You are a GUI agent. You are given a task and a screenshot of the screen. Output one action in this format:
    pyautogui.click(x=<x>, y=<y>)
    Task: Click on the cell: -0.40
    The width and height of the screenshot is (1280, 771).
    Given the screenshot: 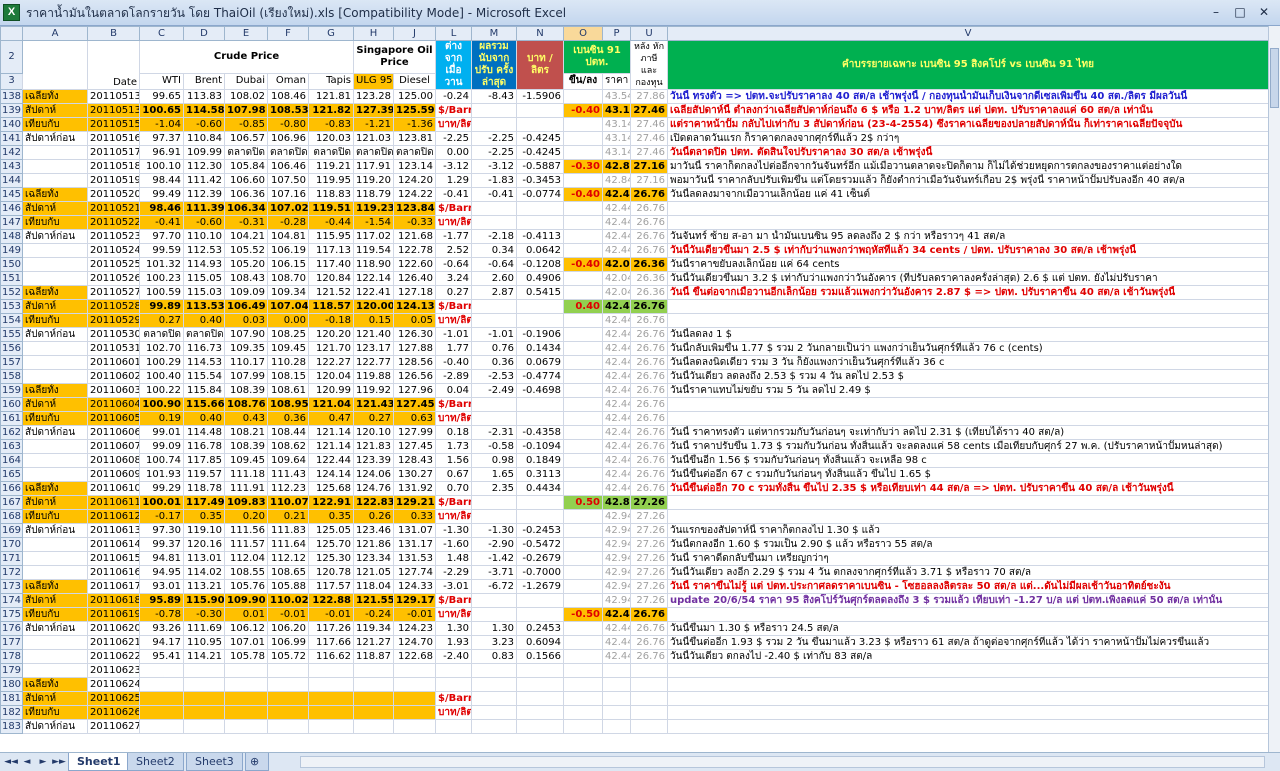 What is the action you would take?
    pyautogui.click(x=583, y=264)
    